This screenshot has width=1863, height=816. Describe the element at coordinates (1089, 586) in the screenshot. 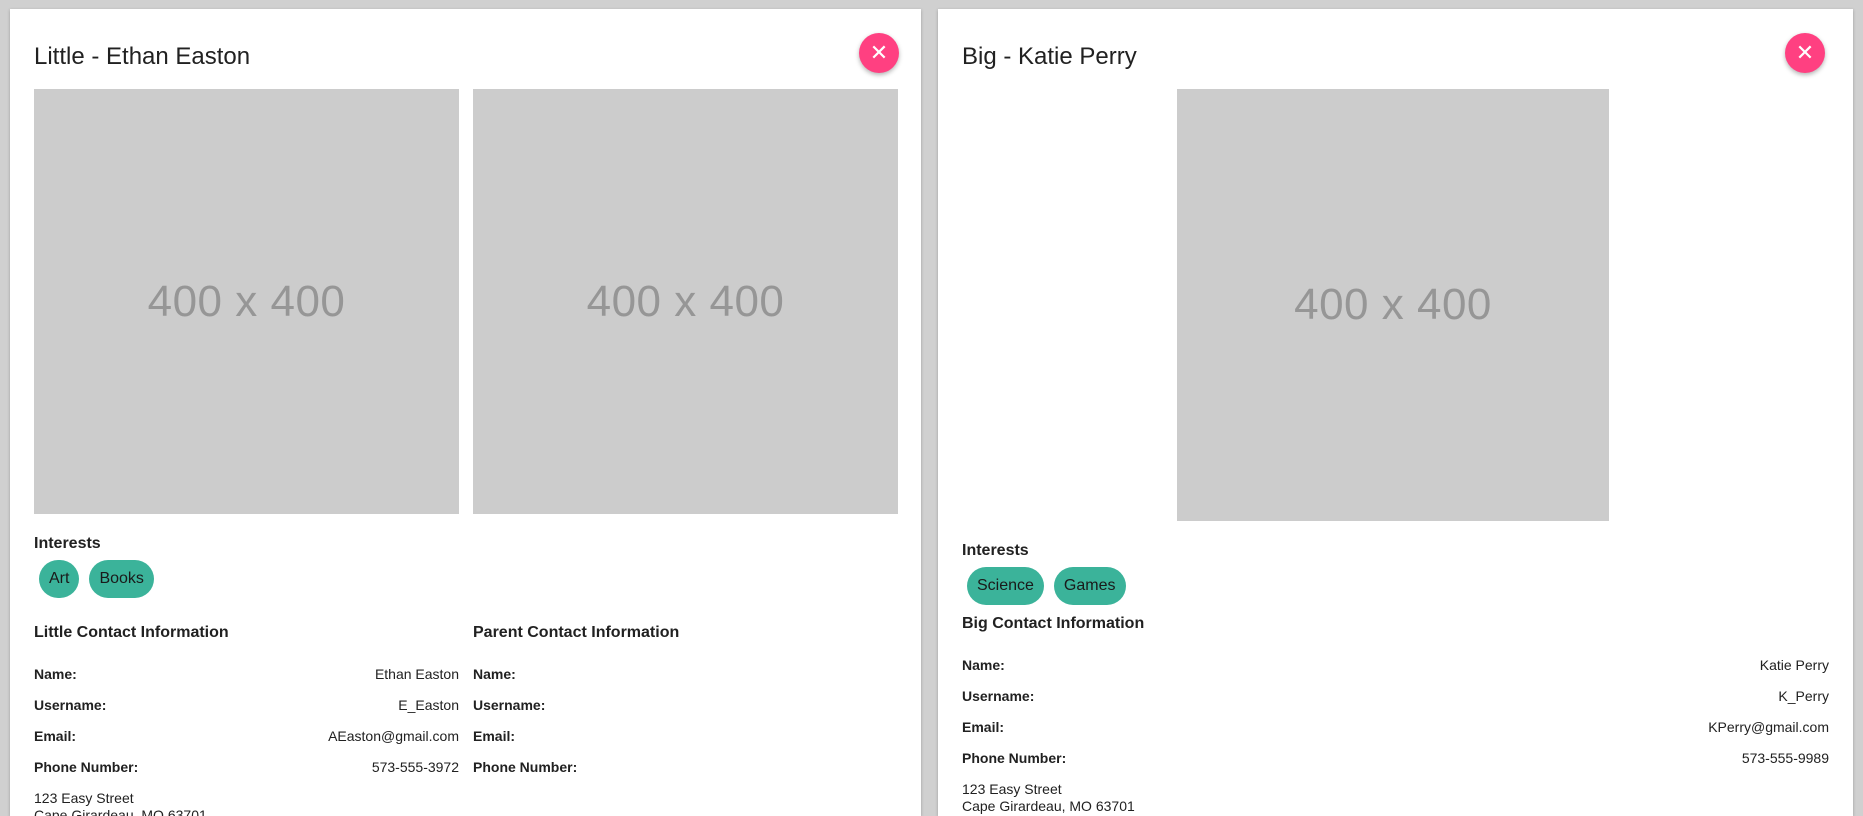

I see `interest-chip: Games` at that location.